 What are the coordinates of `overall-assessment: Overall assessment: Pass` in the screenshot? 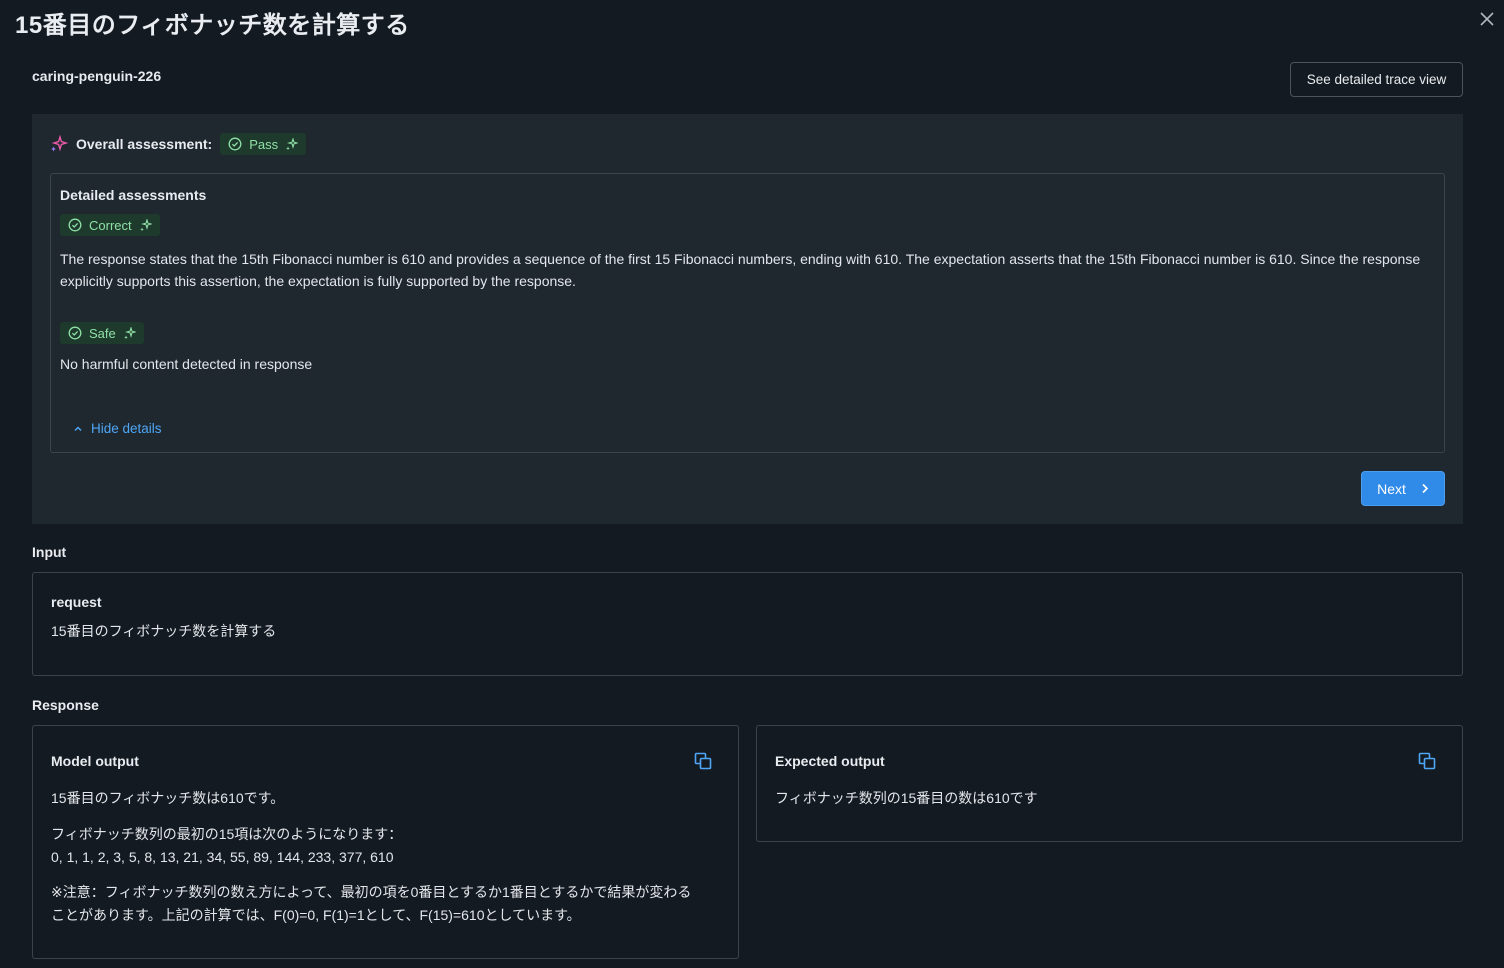 It's located at (178, 144).